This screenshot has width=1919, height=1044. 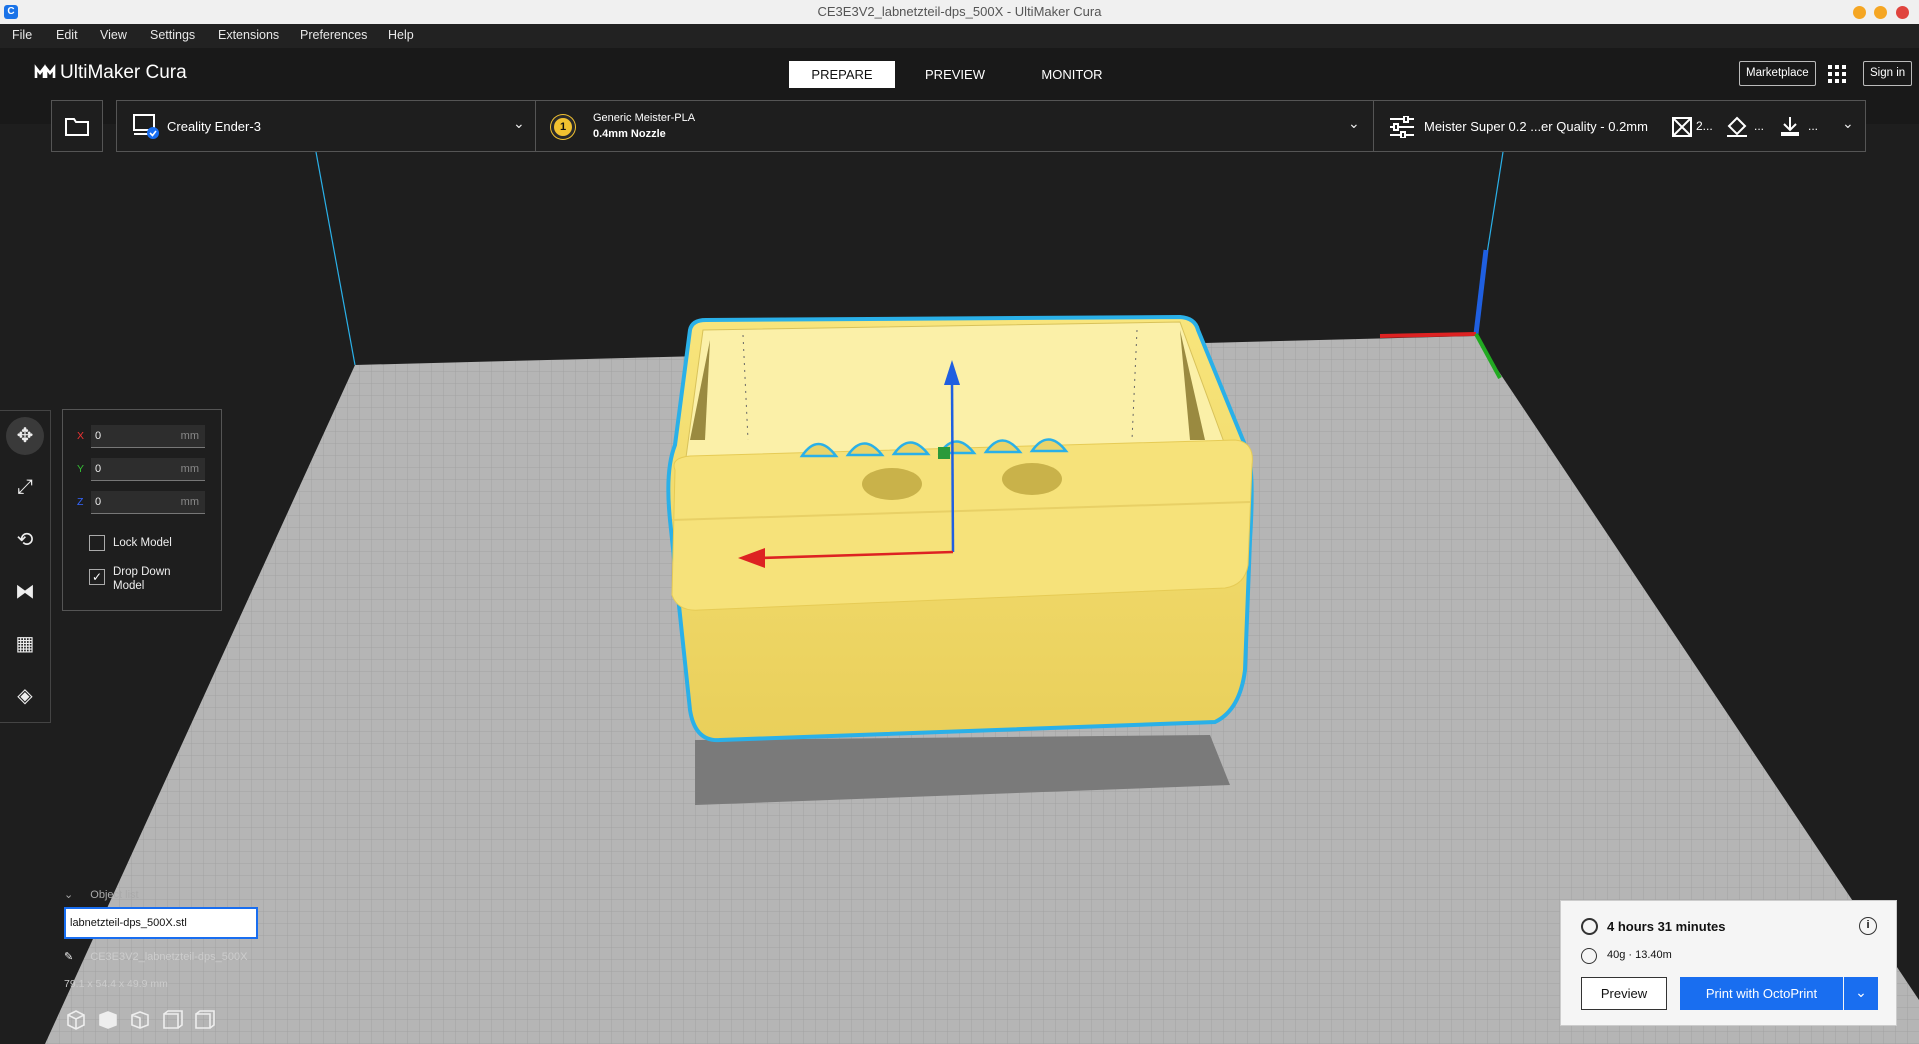 I want to click on object-list-toggle: ⌄ Object list, so click(x=101, y=894).